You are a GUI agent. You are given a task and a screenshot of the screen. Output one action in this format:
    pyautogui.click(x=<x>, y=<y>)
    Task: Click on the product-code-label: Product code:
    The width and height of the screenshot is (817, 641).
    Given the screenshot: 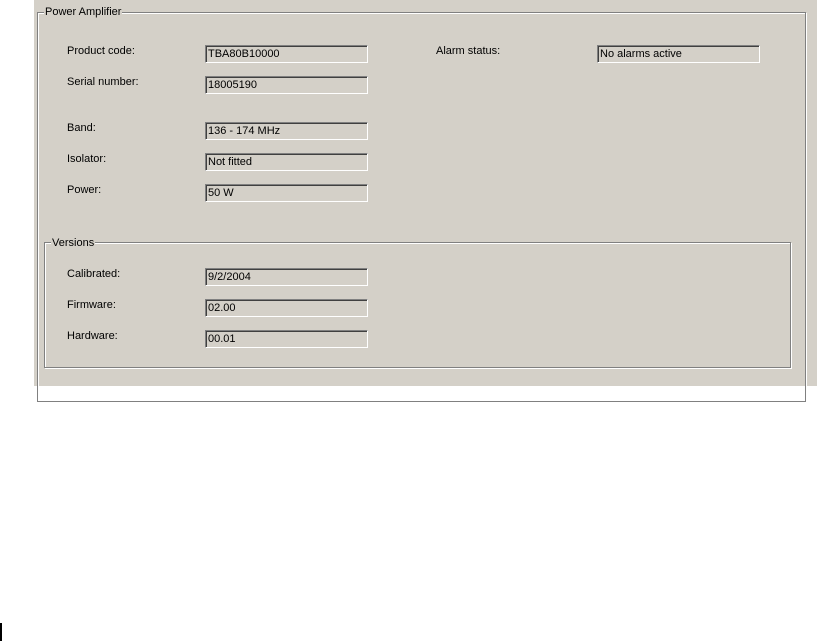 What is the action you would take?
    pyautogui.click(x=101, y=51)
    